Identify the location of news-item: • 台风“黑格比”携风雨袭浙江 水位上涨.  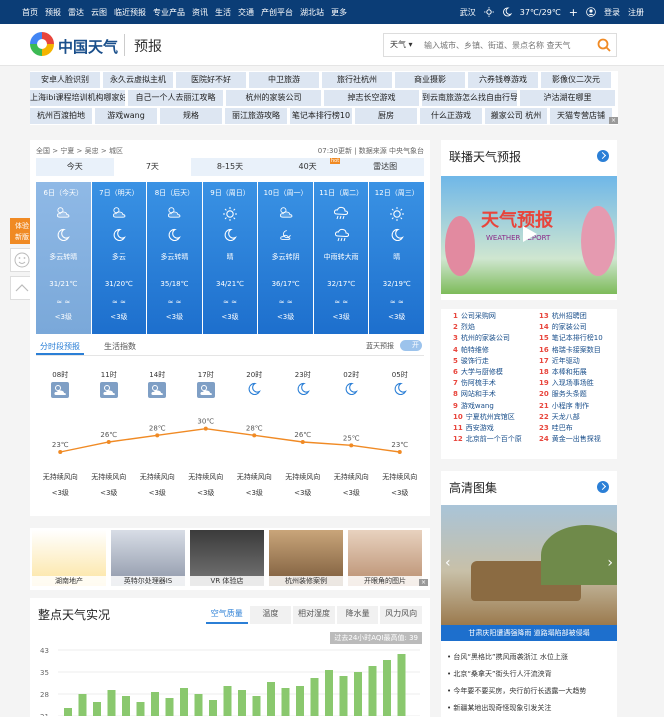
(530, 657).